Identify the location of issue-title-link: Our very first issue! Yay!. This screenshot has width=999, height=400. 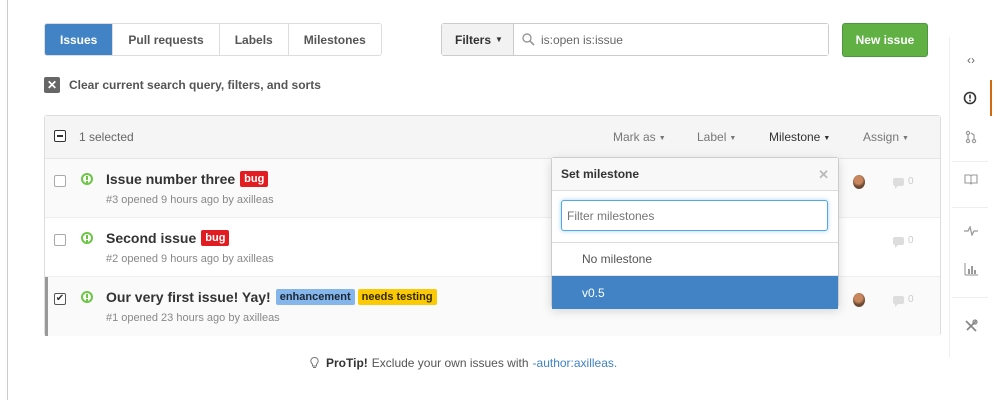
(188, 297).